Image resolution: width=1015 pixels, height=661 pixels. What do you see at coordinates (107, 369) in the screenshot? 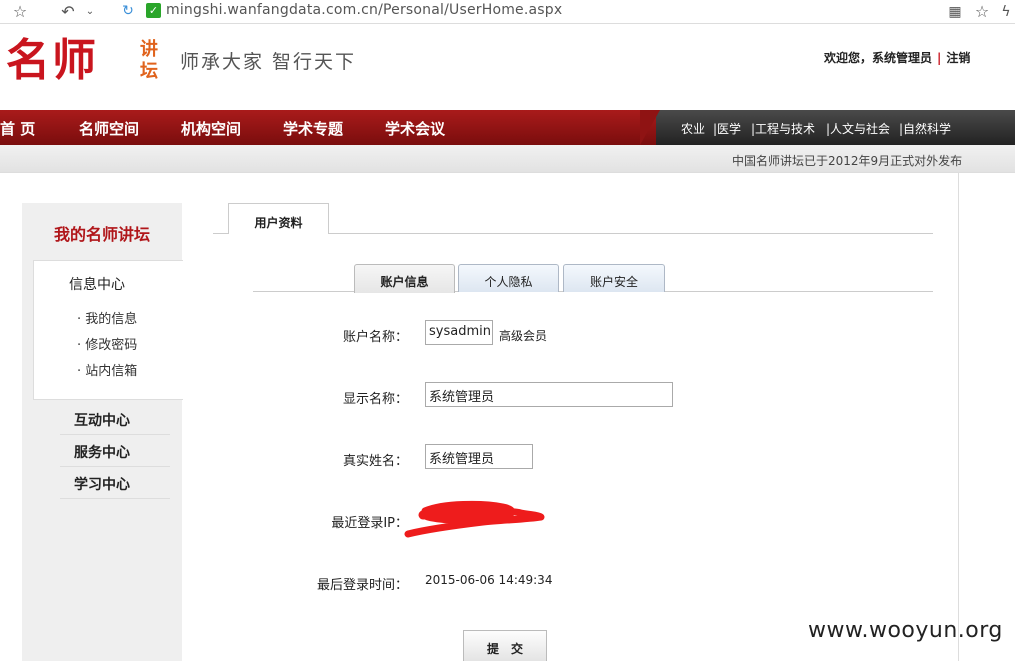
I see `sidebar-link-inbox: · 站内信箱` at bounding box center [107, 369].